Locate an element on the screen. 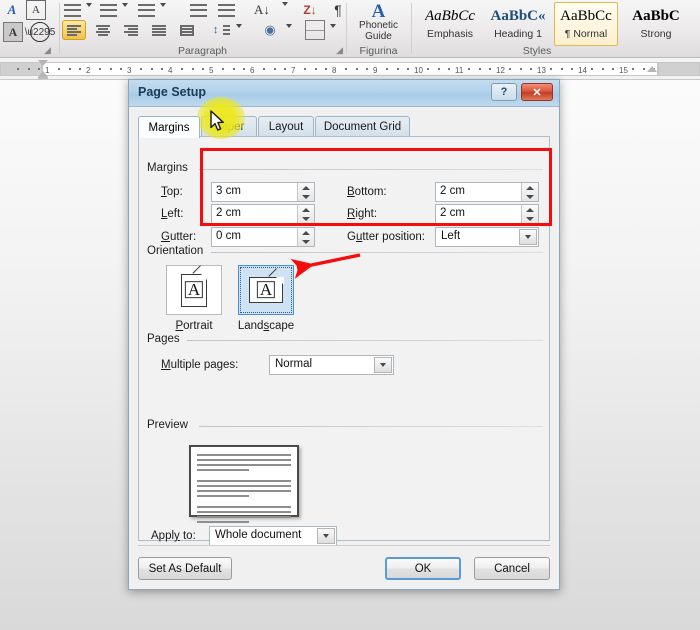 This screenshot has width=700, height=630. align-center-icon is located at coordinates (103, 30).